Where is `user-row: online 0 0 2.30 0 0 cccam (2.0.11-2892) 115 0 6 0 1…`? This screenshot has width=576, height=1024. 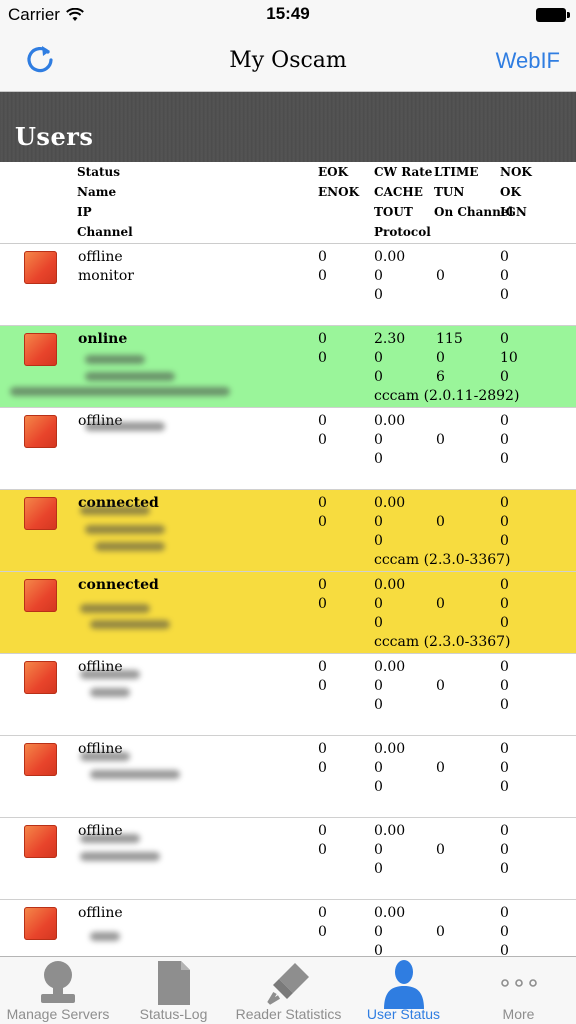
user-row: online 0 0 2.30 0 0 cccam (2.0.11-2892) 115 0 6 0 1… is located at coordinates (288, 367).